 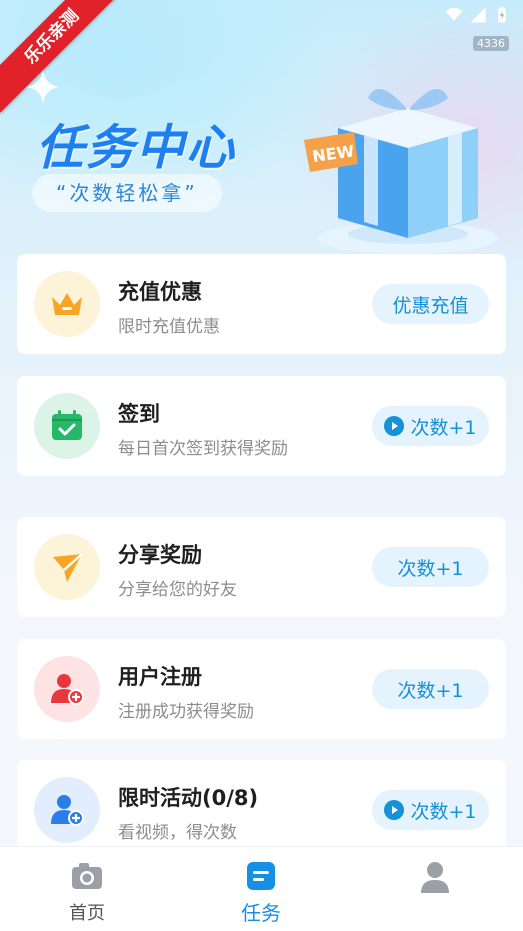 What do you see at coordinates (67, 304) in the screenshot?
I see `crown-icon` at bounding box center [67, 304].